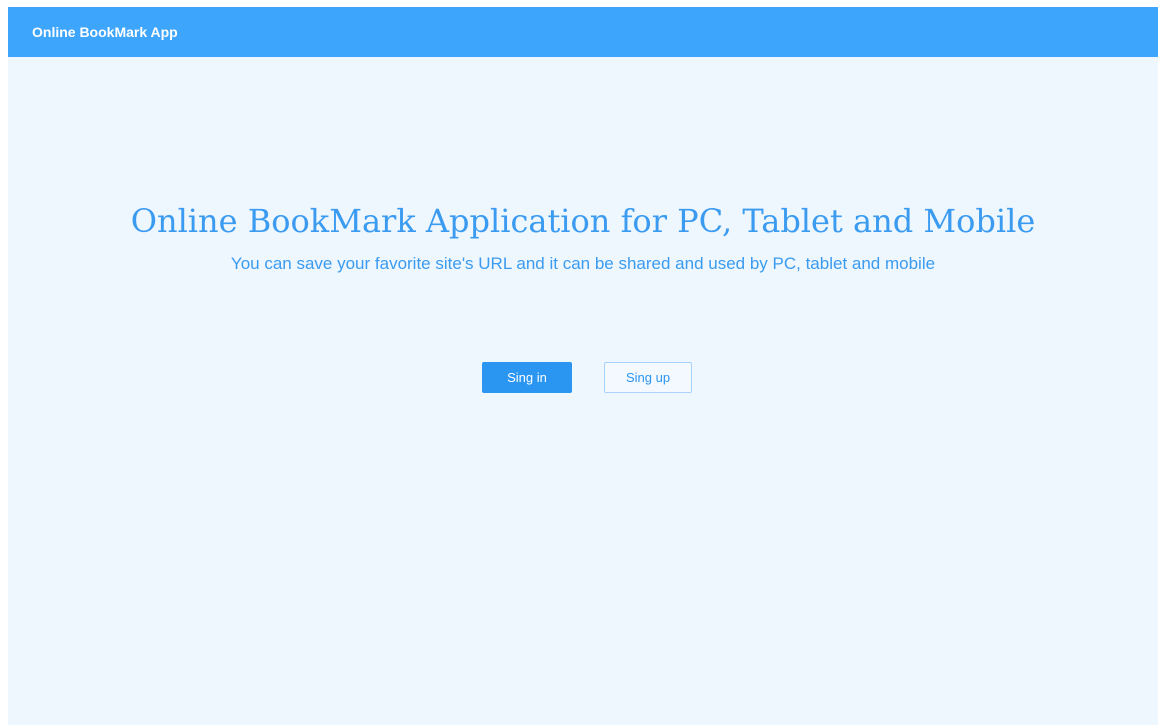 The height and width of the screenshot is (726, 1160). Describe the element at coordinates (527, 377) in the screenshot. I see `sign-in-button: Sing in` at that location.